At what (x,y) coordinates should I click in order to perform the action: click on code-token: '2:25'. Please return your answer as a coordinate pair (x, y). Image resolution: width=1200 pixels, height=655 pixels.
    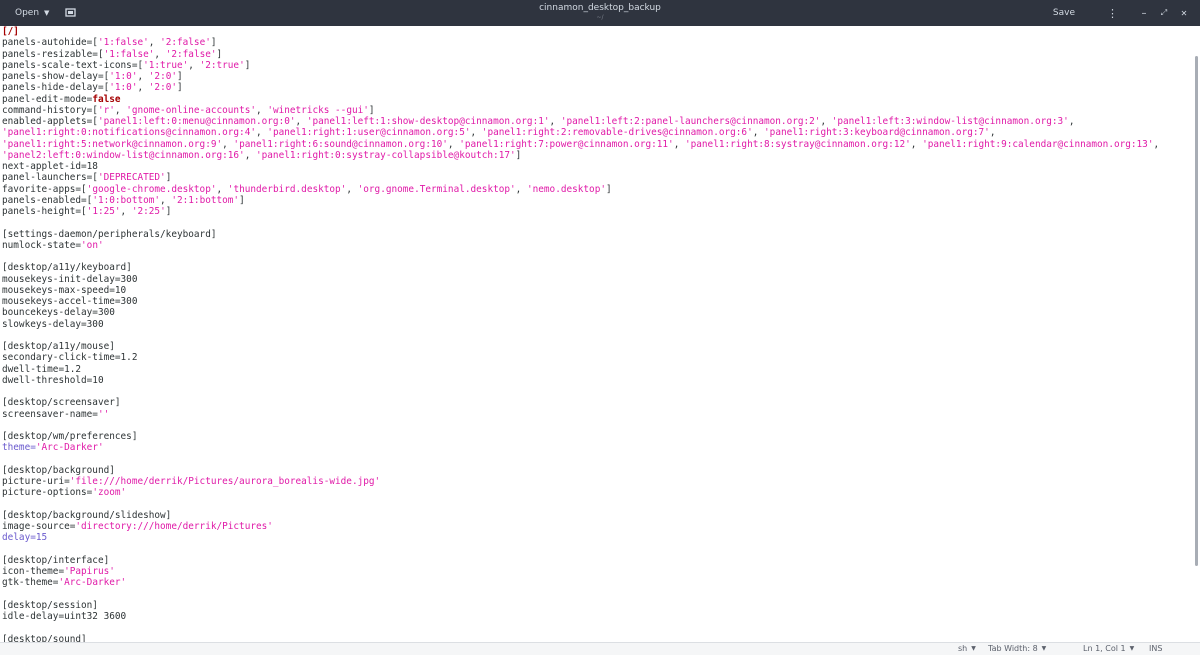
    Looking at the image, I should click on (148, 211).